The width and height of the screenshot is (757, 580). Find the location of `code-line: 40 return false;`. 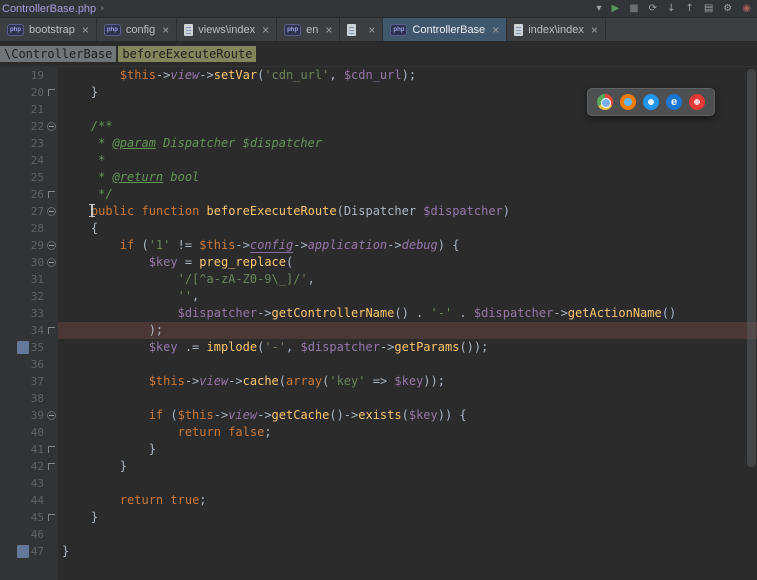

code-line: 40 return false; is located at coordinates (378, 432).